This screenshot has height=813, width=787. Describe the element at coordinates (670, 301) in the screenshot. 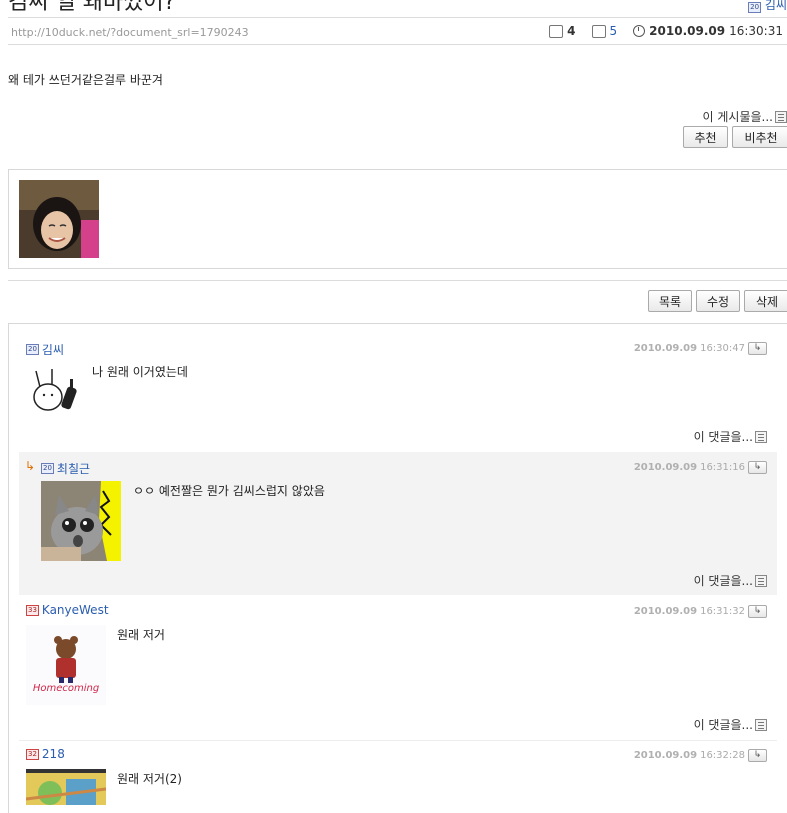

I see `list-button: 목록` at that location.